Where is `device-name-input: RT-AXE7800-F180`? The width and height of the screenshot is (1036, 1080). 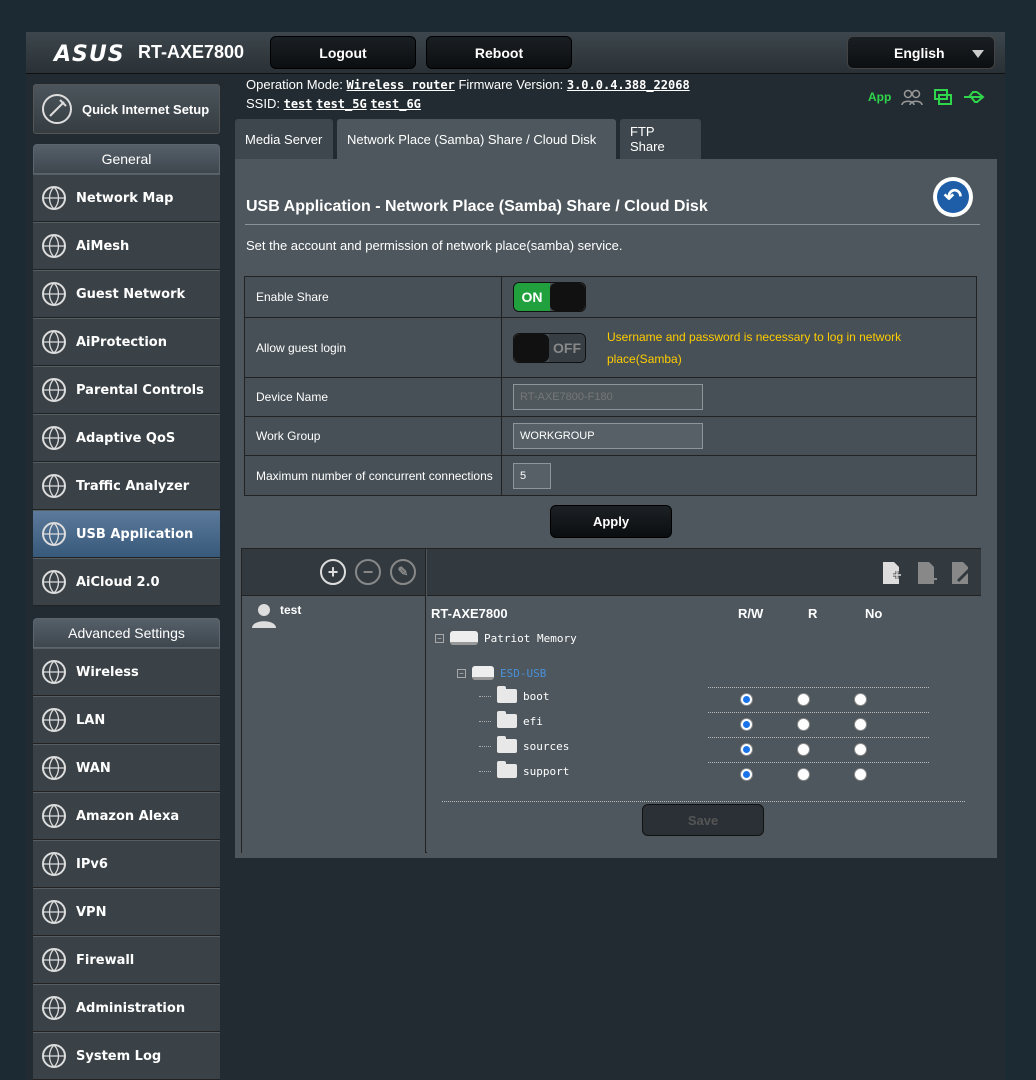 device-name-input: RT-AXE7800-F180 is located at coordinates (608, 397).